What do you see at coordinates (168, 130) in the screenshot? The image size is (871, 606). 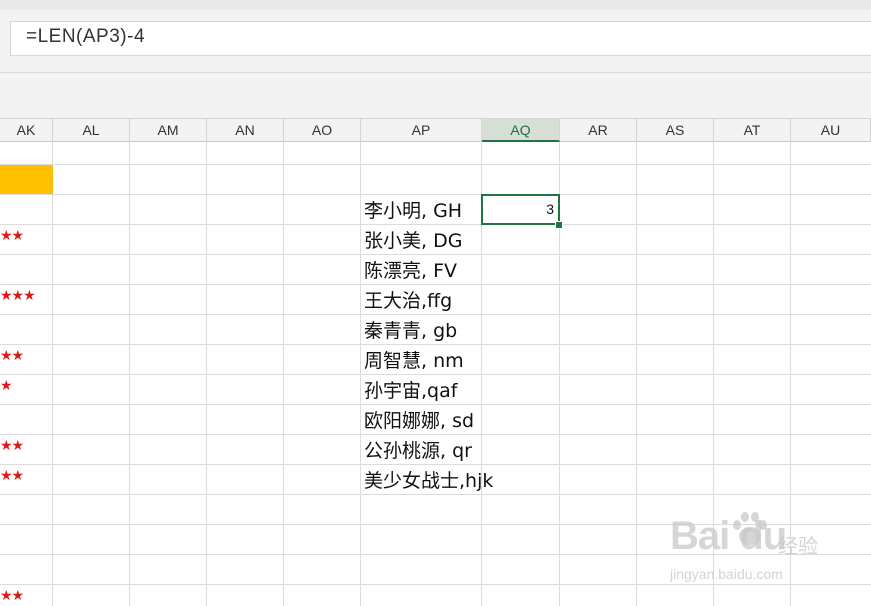 I see `column-header-am: AM` at bounding box center [168, 130].